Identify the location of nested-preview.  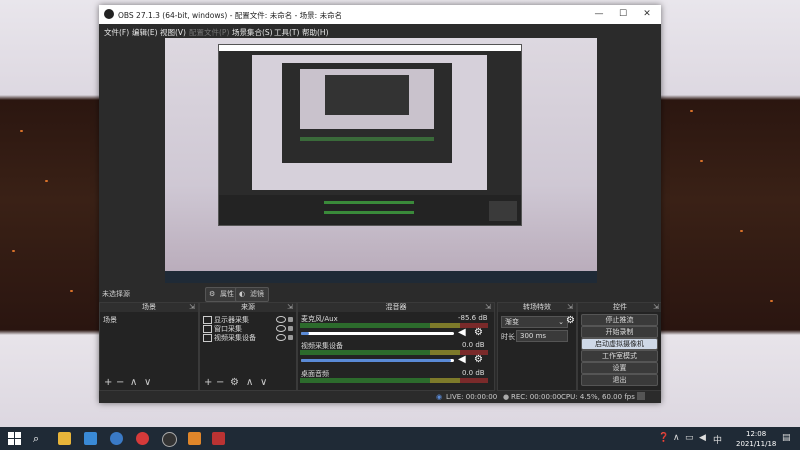
(369, 122).